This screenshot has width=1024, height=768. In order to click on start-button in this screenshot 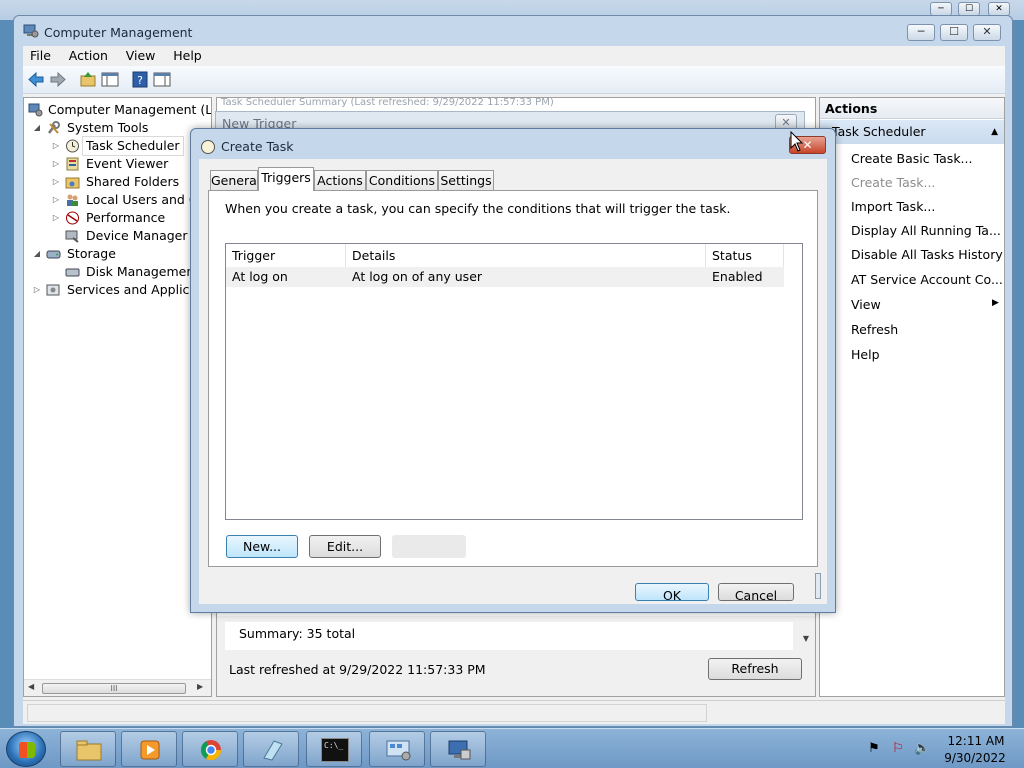, I will do `click(26, 749)`.